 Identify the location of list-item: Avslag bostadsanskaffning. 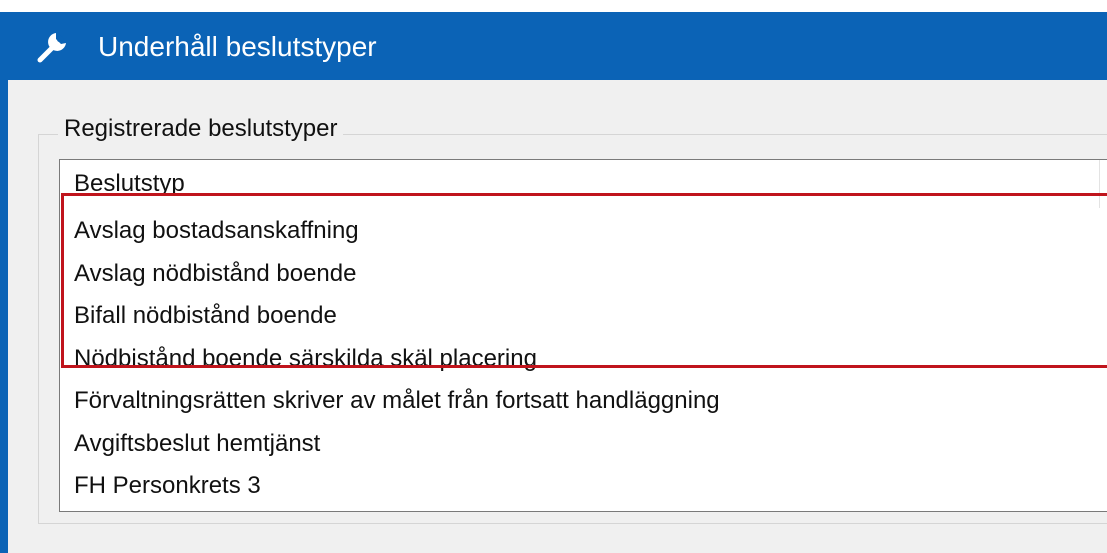
(583, 231).